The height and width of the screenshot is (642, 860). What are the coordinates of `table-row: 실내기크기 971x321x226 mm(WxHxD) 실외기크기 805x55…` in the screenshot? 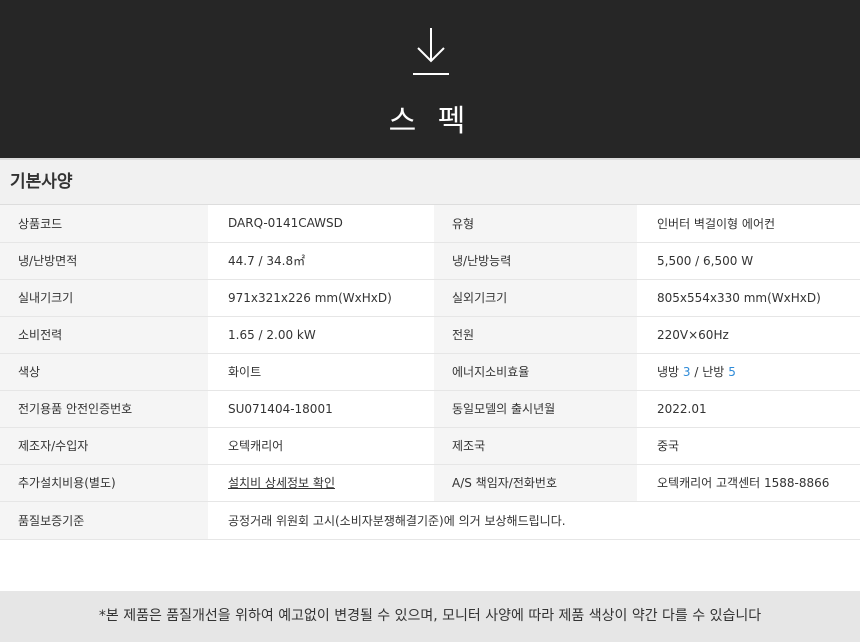 It's located at (430, 298).